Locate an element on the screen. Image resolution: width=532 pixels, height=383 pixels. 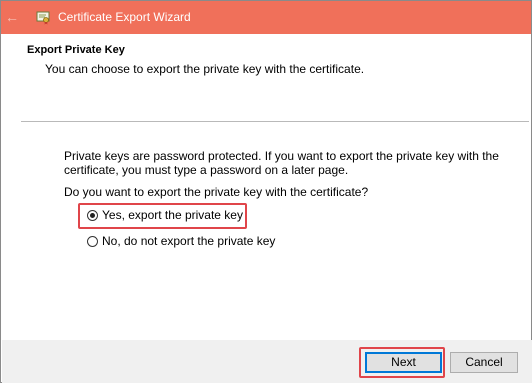
radio-no-export-key: No, do not export the private key is located at coordinates (181, 241).